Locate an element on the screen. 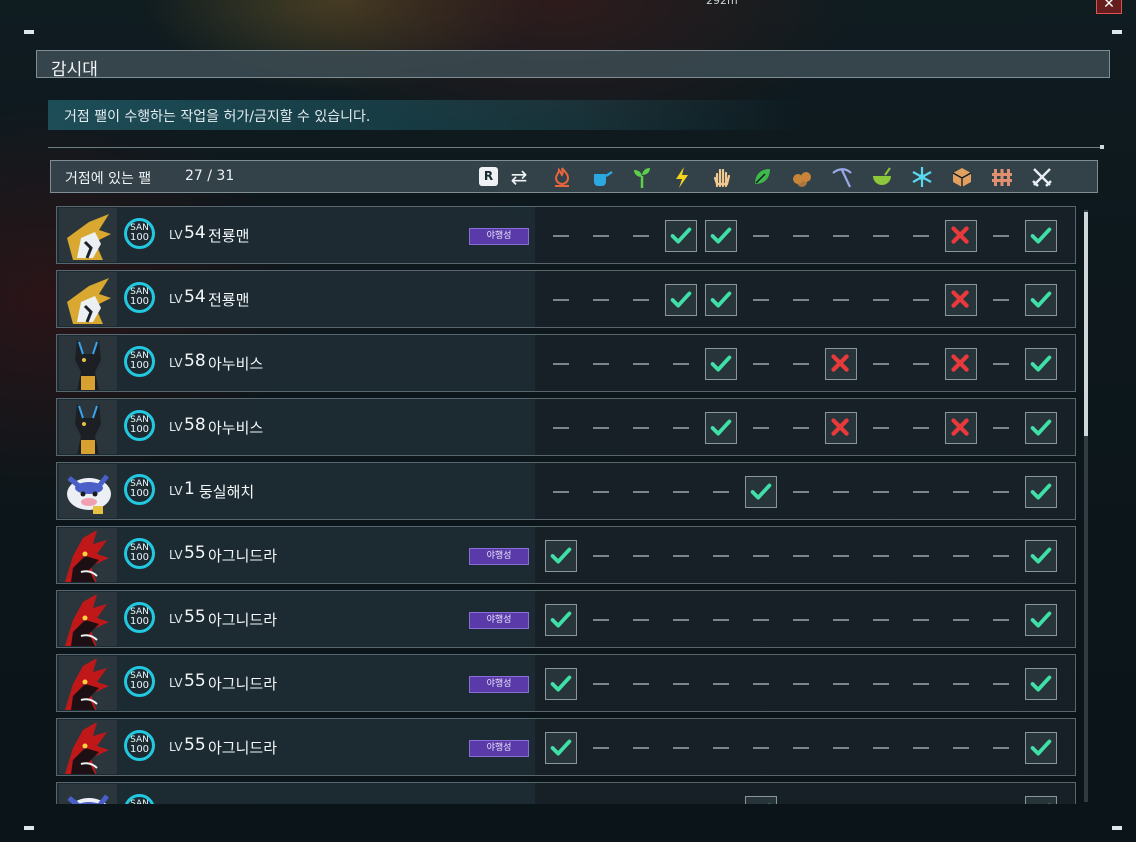 The height and width of the screenshot is (842, 1136). sort-toggle-icon: ⇄ is located at coordinates (519, 177).